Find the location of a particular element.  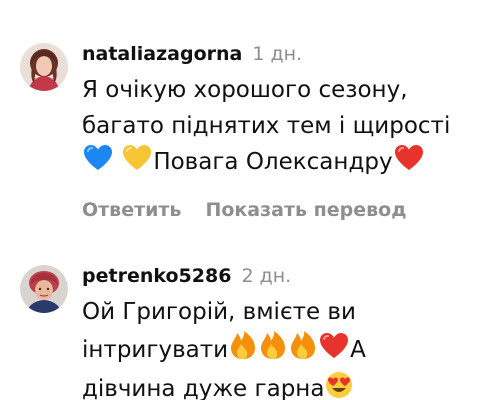

comment-text-line: Я очікую хорошого сезону, is located at coordinates (245, 90).